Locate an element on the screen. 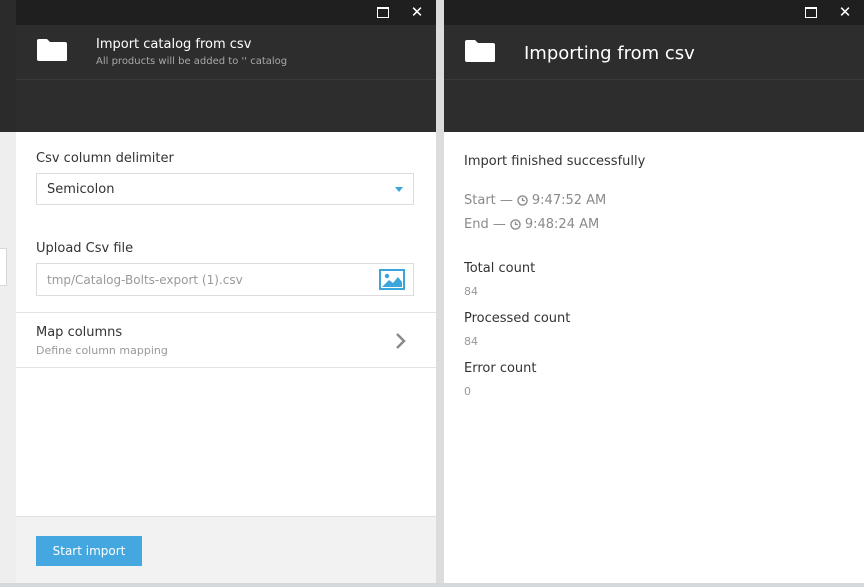  start-import-button: Start import is located at coordinates (89, 551).